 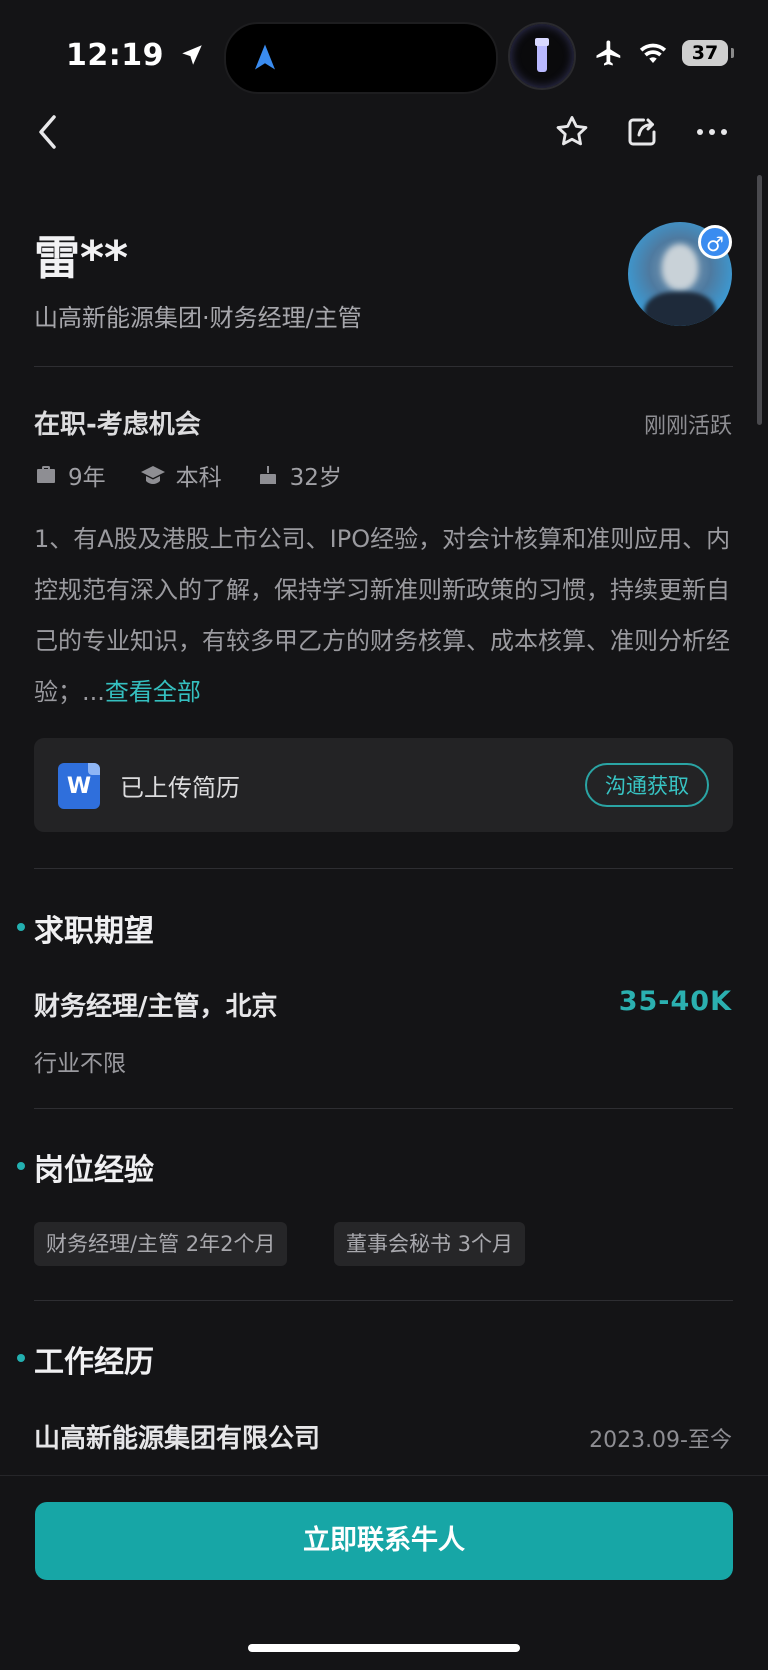 I want to click on experience-years: 9年, so click(x=87, y=478).